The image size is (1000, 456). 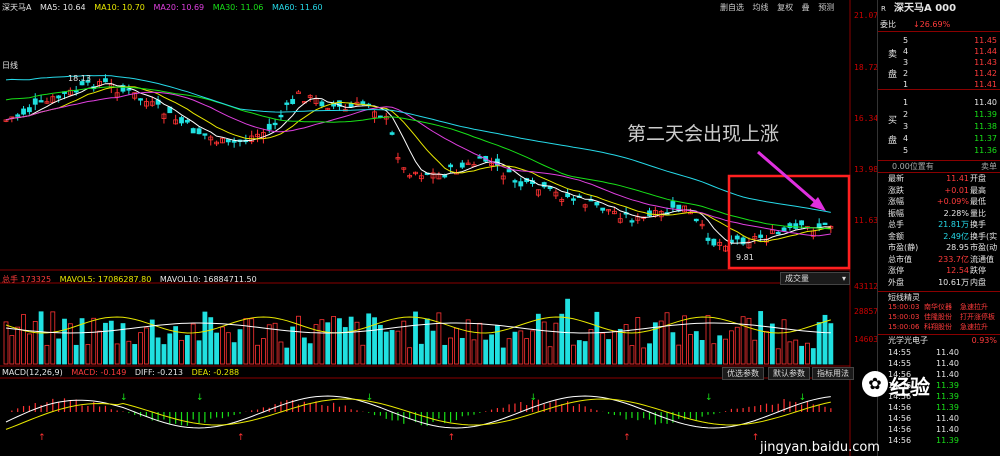 I want to click on mavol10-label: MAVOL10: 16884711.50, so click(x=208, y=279).